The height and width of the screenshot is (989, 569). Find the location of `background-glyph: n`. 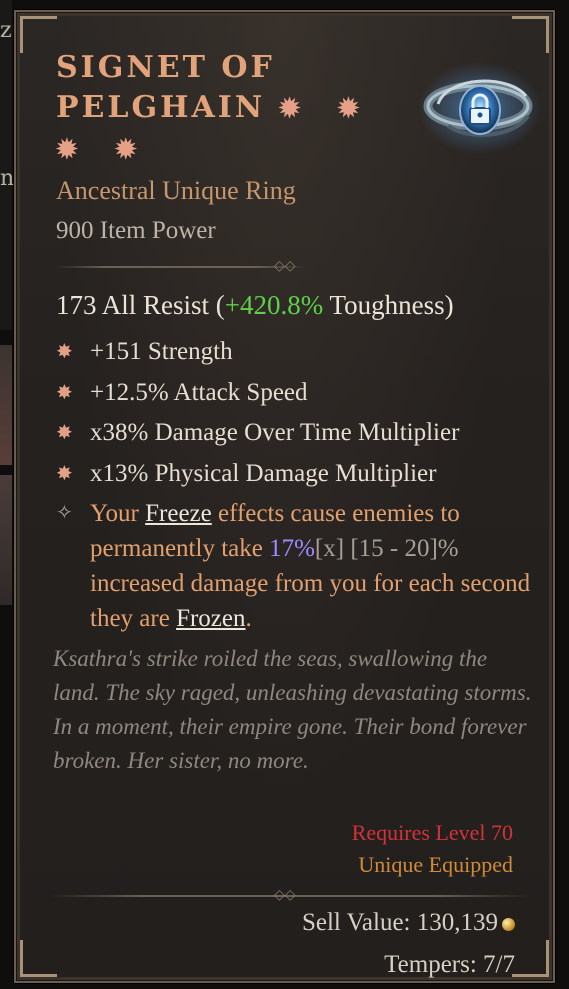

background-glyph: n is located at coordinates (7, 178).